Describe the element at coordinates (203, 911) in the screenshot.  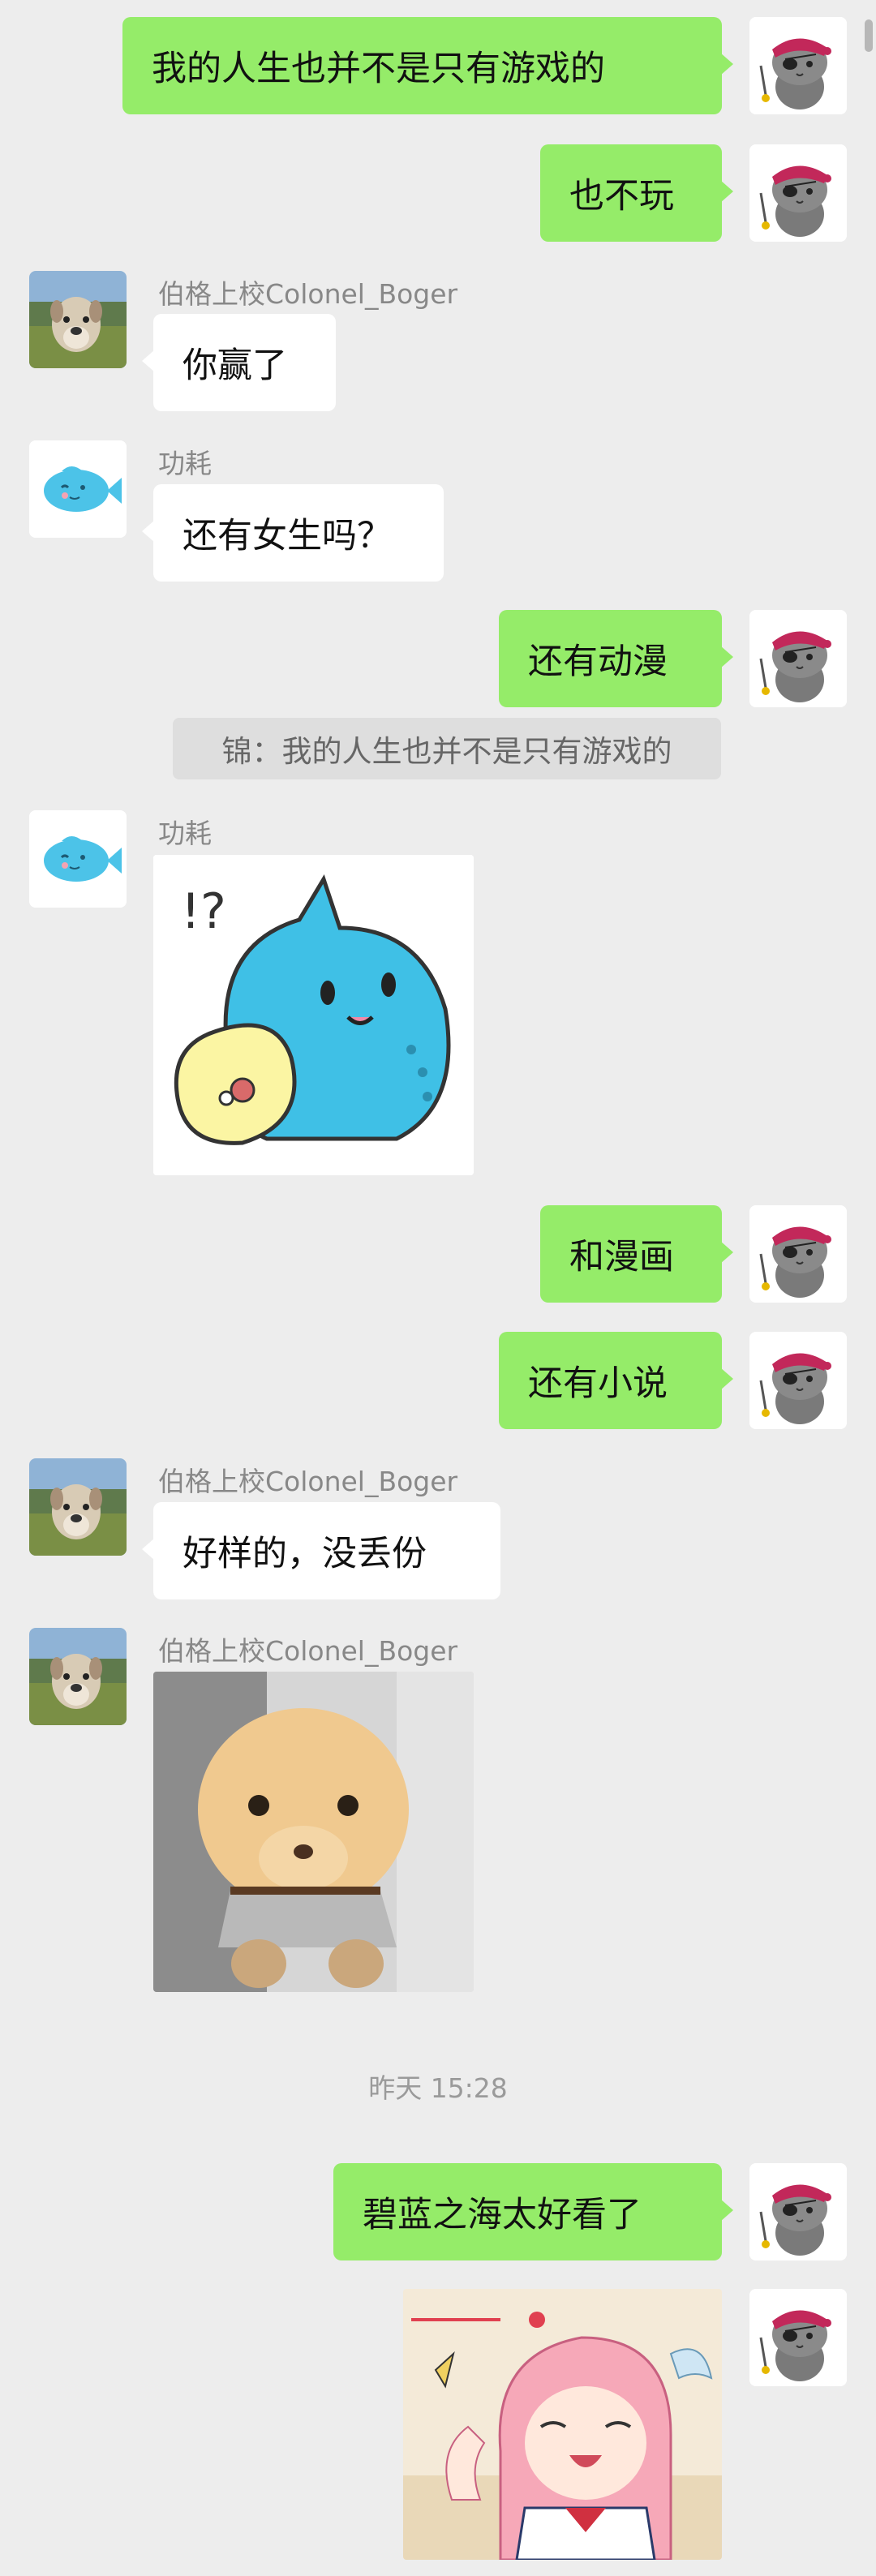
I see `sticker-caption: !?` at that location.